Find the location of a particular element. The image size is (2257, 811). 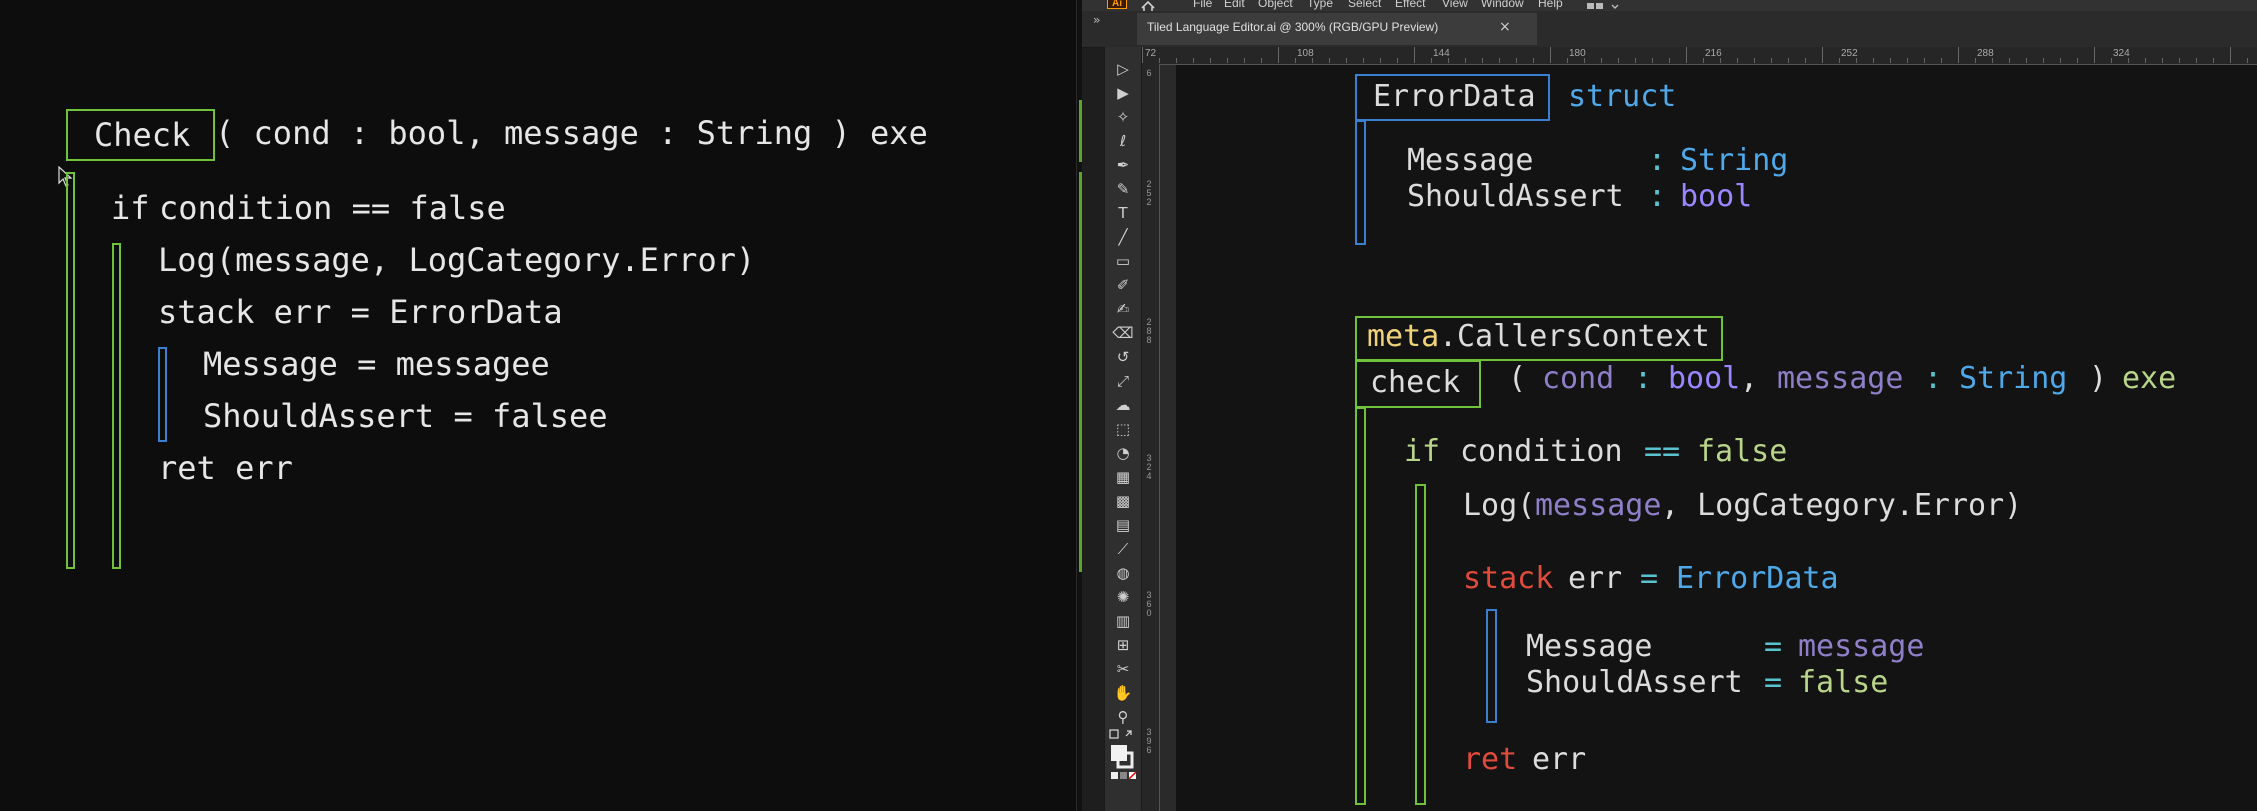

function-params: ( cond : bool, message : String ) exe is located at coordinates (571, 133).